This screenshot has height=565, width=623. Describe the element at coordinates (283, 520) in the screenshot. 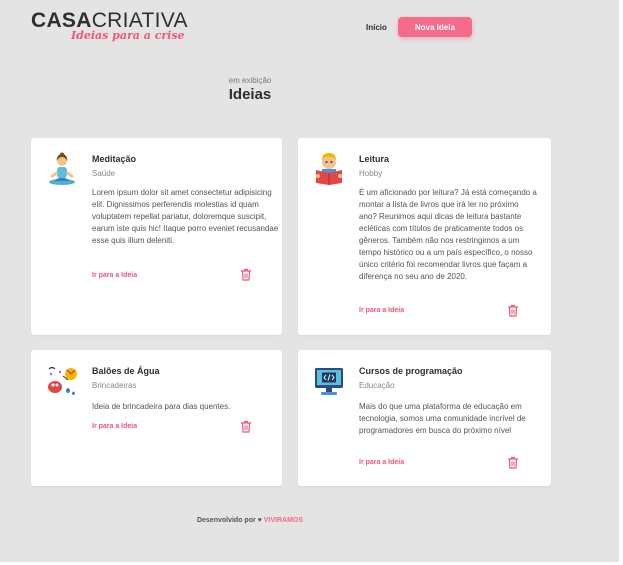

I see `footer-brand-link: VIVIRAMOS` at that location.